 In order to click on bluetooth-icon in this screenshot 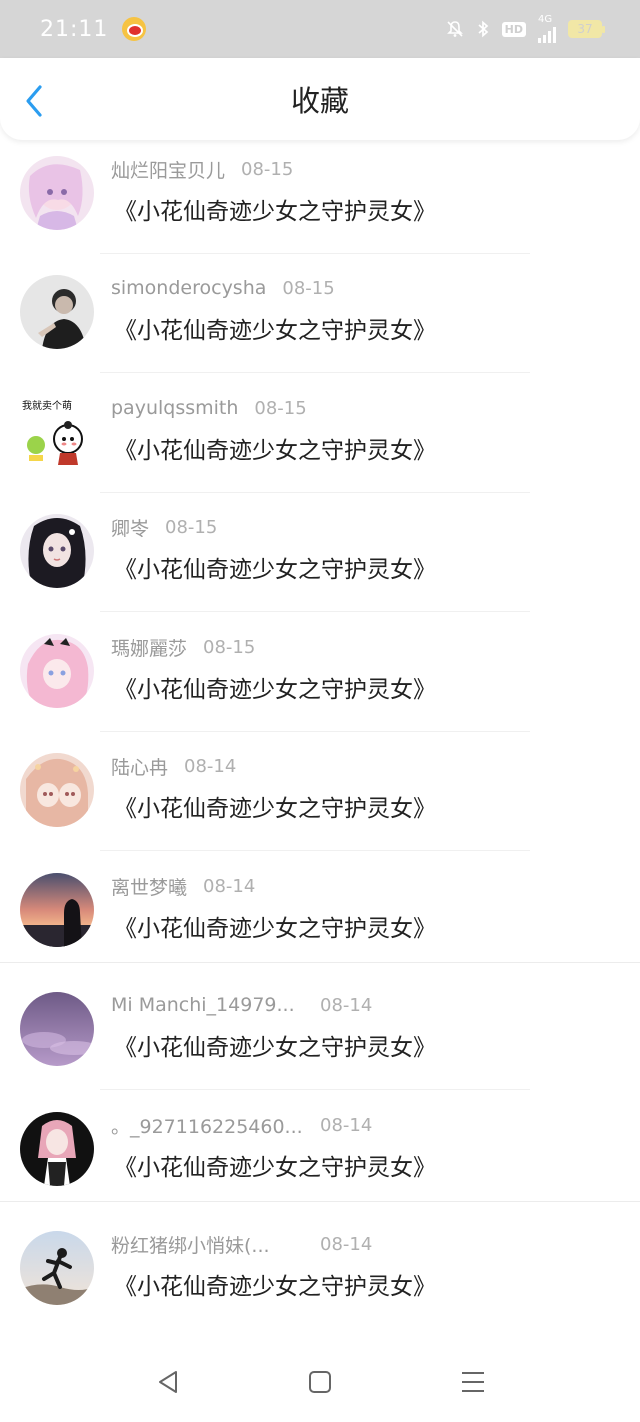, I will do `click(483, 29)`.